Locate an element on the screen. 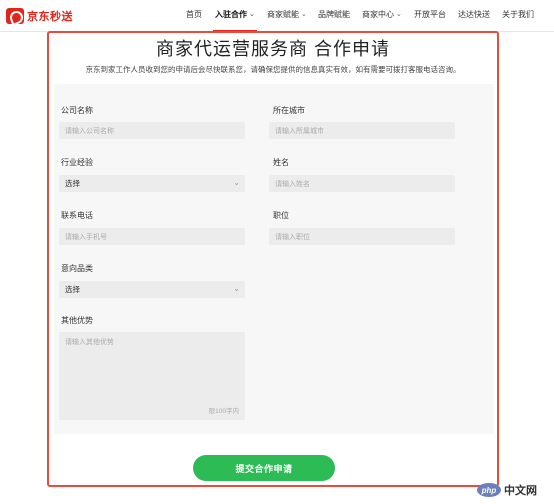  nav-item-brand-enablement: 品牌赋能 is located at coordinates (334, 14).